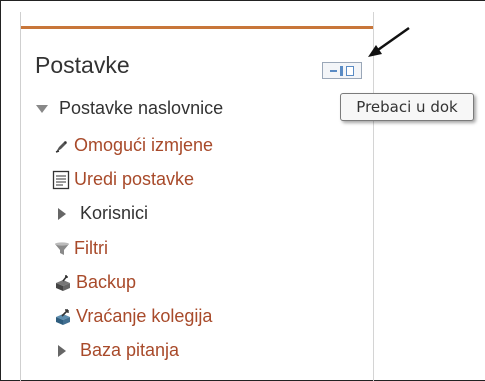  What do you see at coordinates (114, 213) in the screenshot?
I see `tree-item-label: Korisnici` at bounding box center [114, 213].